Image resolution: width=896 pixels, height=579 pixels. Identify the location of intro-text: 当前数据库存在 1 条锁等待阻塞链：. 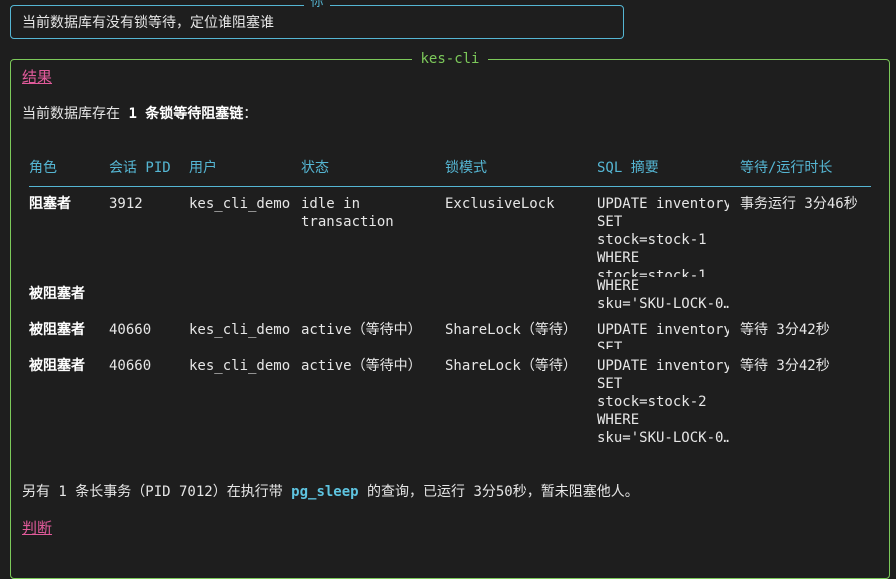
(139, 114).